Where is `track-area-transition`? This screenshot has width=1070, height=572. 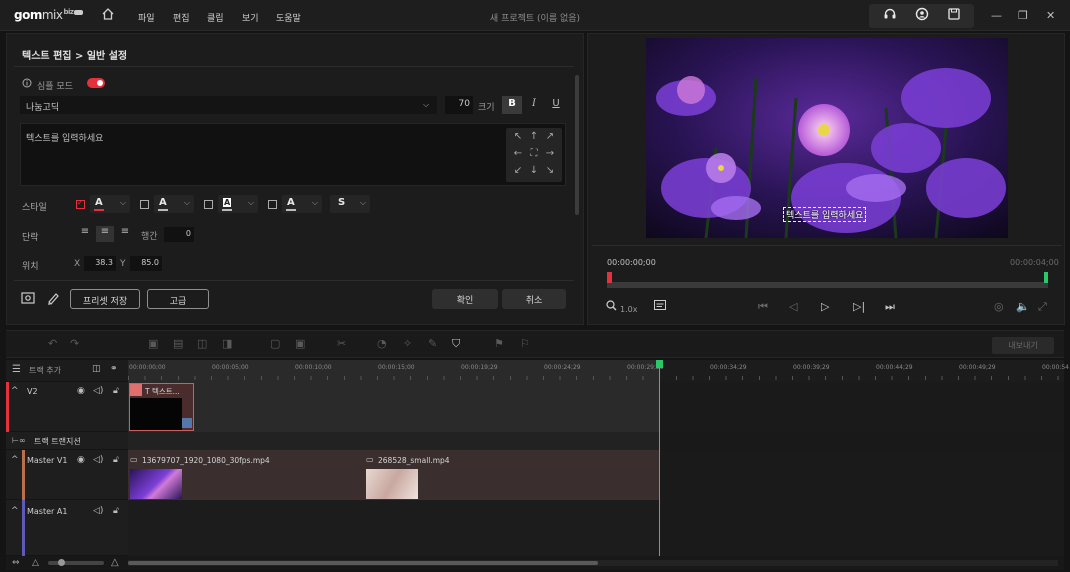 track-area-transition is located at coordinates (394, 441).